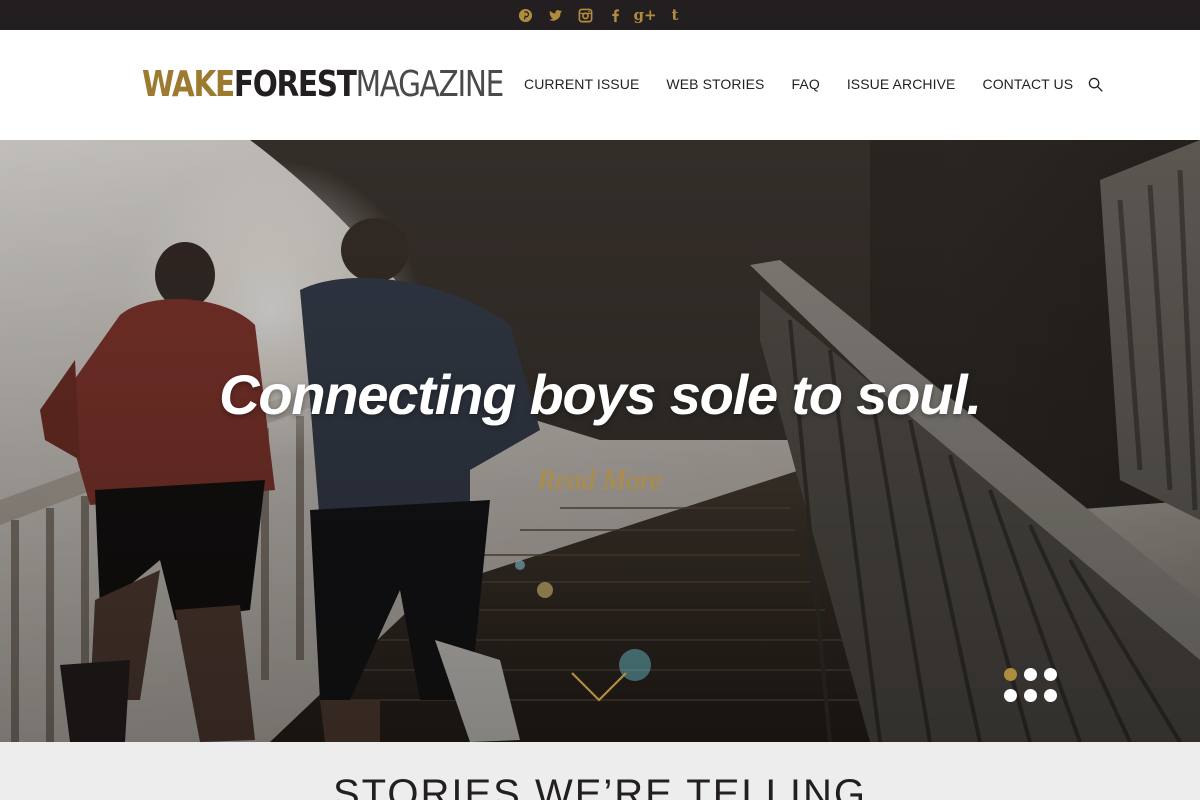 The height and width of the screenshot is (800, 1200). What do you see at coordinates (295, 84) in the screenshot?
I see `logo-word-forest: FOREST` at bounding box center [295, 84].